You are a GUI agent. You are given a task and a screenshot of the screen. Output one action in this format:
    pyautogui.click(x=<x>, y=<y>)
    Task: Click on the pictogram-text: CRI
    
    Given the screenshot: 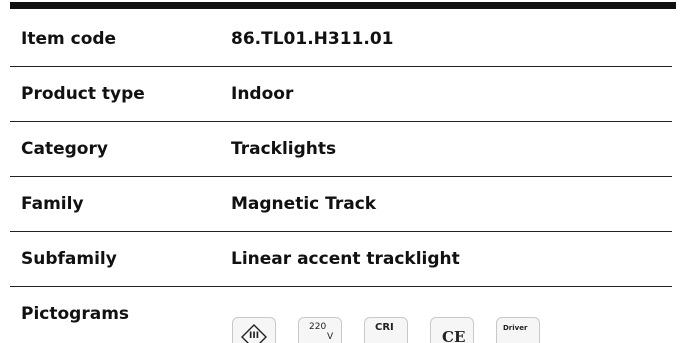 What is the action you would take?
    pyautogui.click(x=384, y=327)
    